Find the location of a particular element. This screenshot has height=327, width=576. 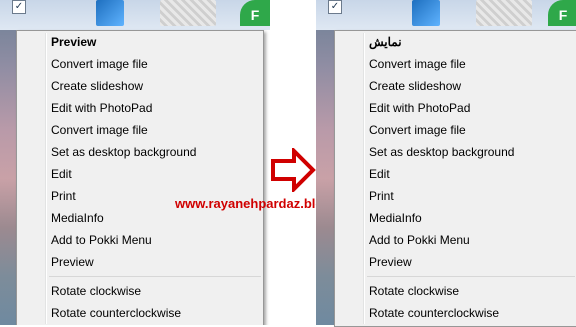

menu-item-mediainfo: MediaInfo is located at coordinates (455, 218).